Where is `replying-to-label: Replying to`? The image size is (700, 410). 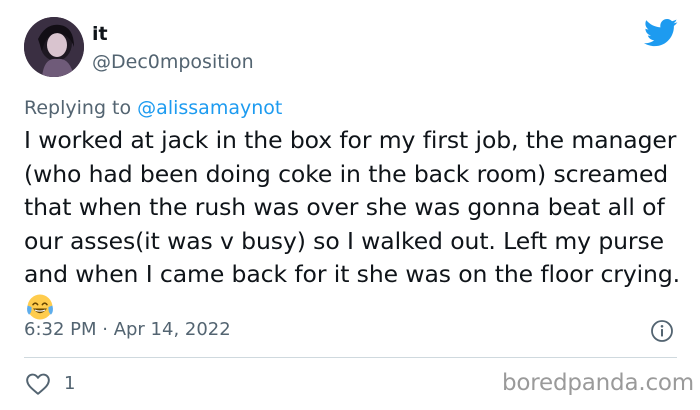 replying-to-label: Replying to is located at coordinates (78, 108).